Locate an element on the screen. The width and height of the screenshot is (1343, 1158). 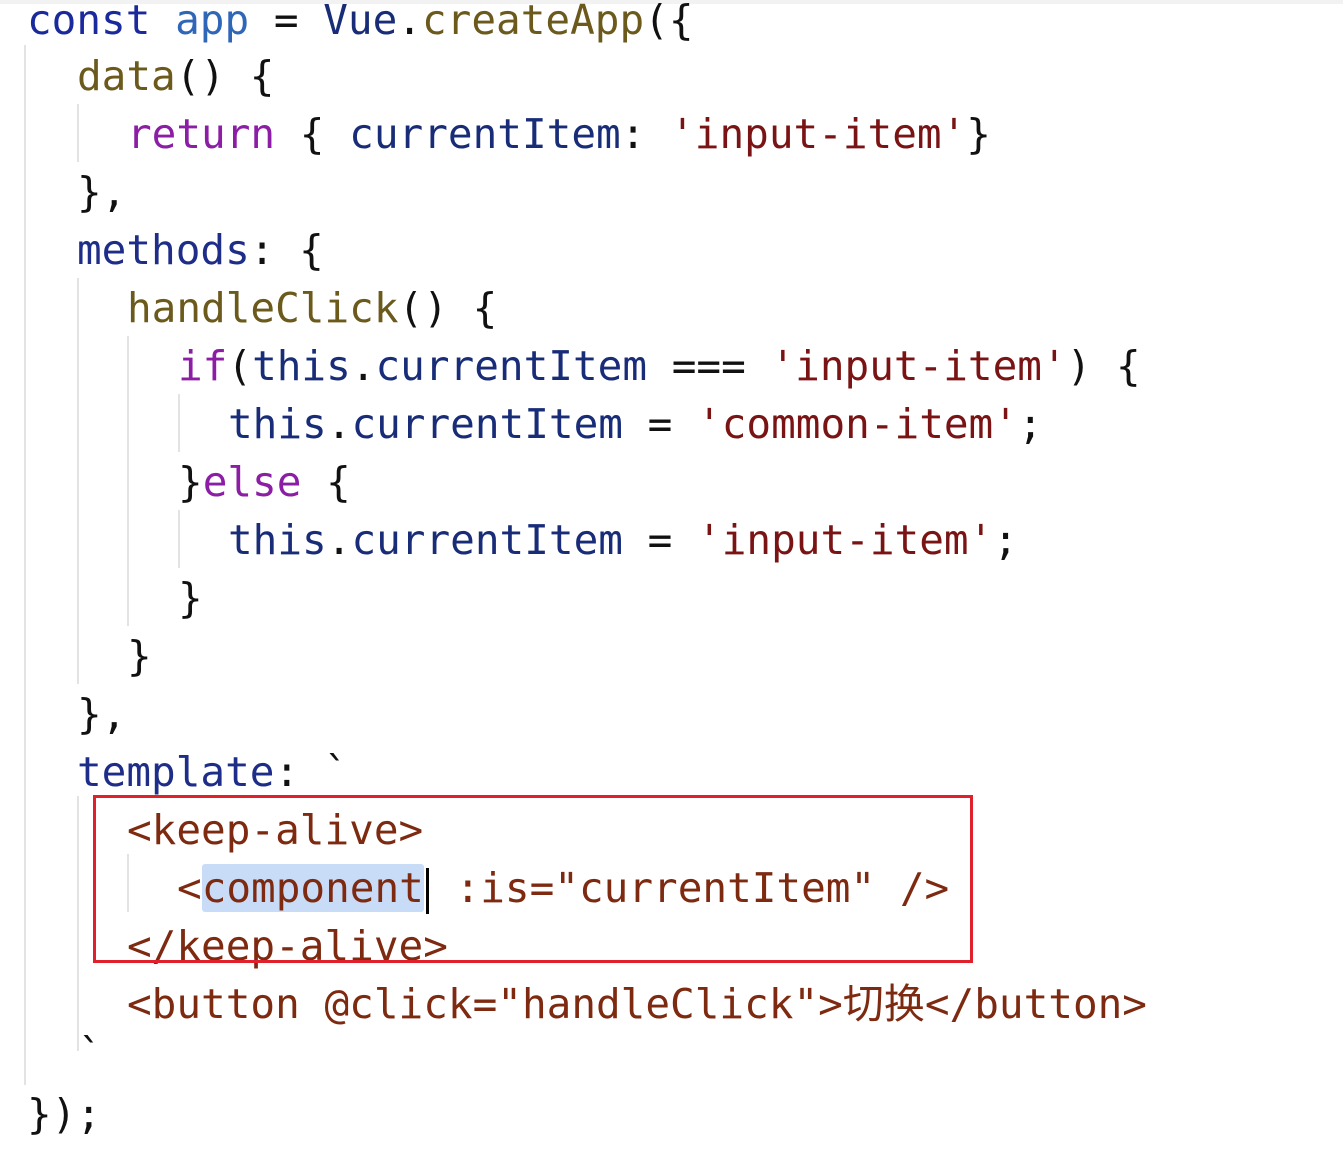
code-line-2: data() { is located at coordinates (176, 76).